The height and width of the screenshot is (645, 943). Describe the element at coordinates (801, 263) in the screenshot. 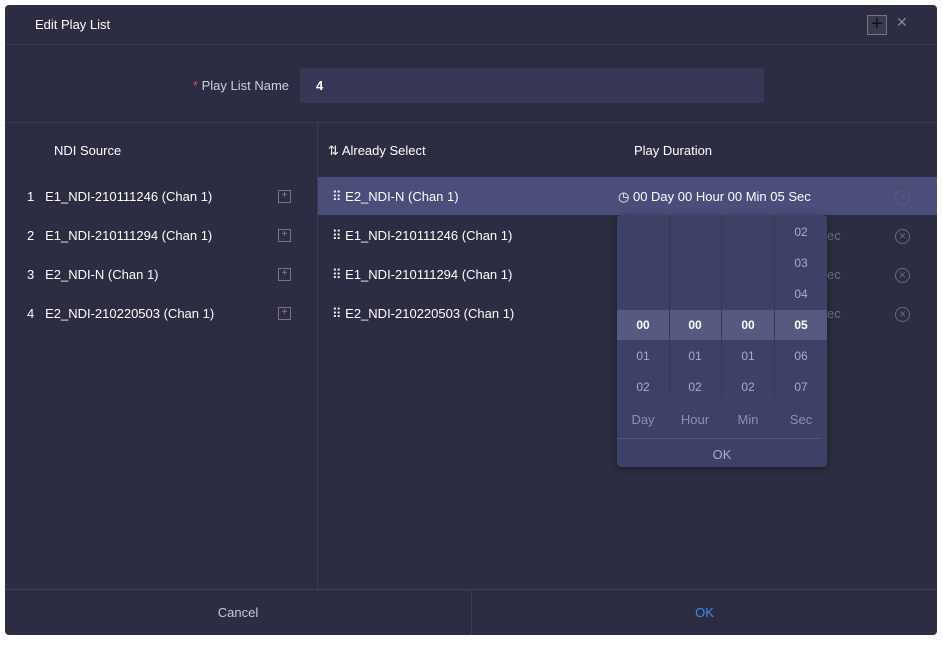

I see `picker-value: 03` at that location.